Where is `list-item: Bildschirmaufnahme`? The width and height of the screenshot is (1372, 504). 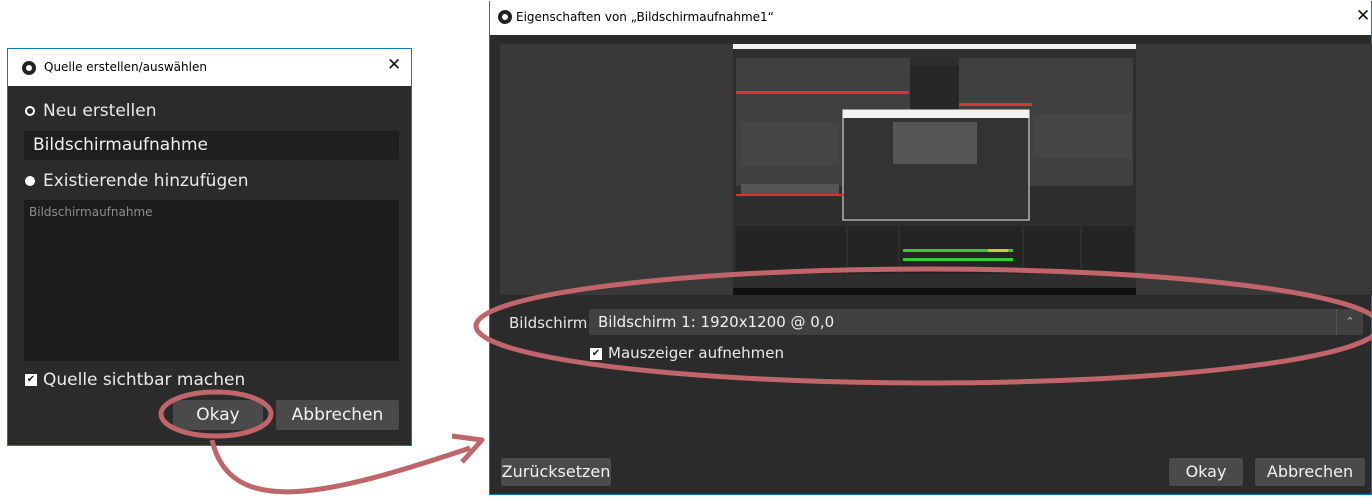
list-item: Bildschirmaufnahme is located at coordinates (91, 212).